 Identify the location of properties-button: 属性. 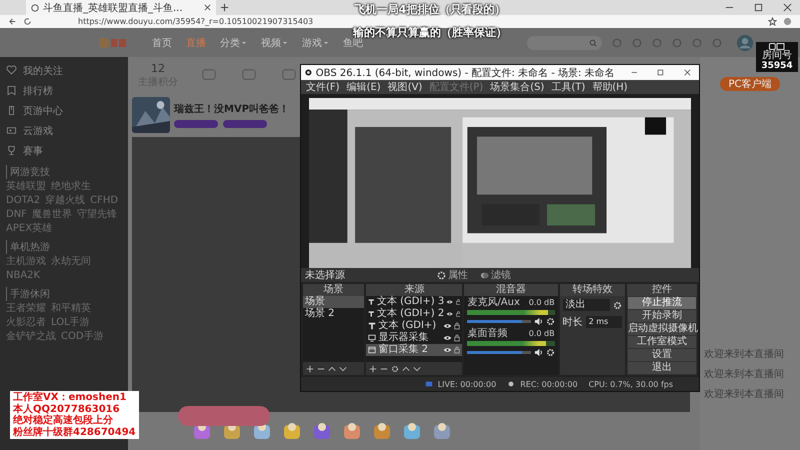
(452, 275).